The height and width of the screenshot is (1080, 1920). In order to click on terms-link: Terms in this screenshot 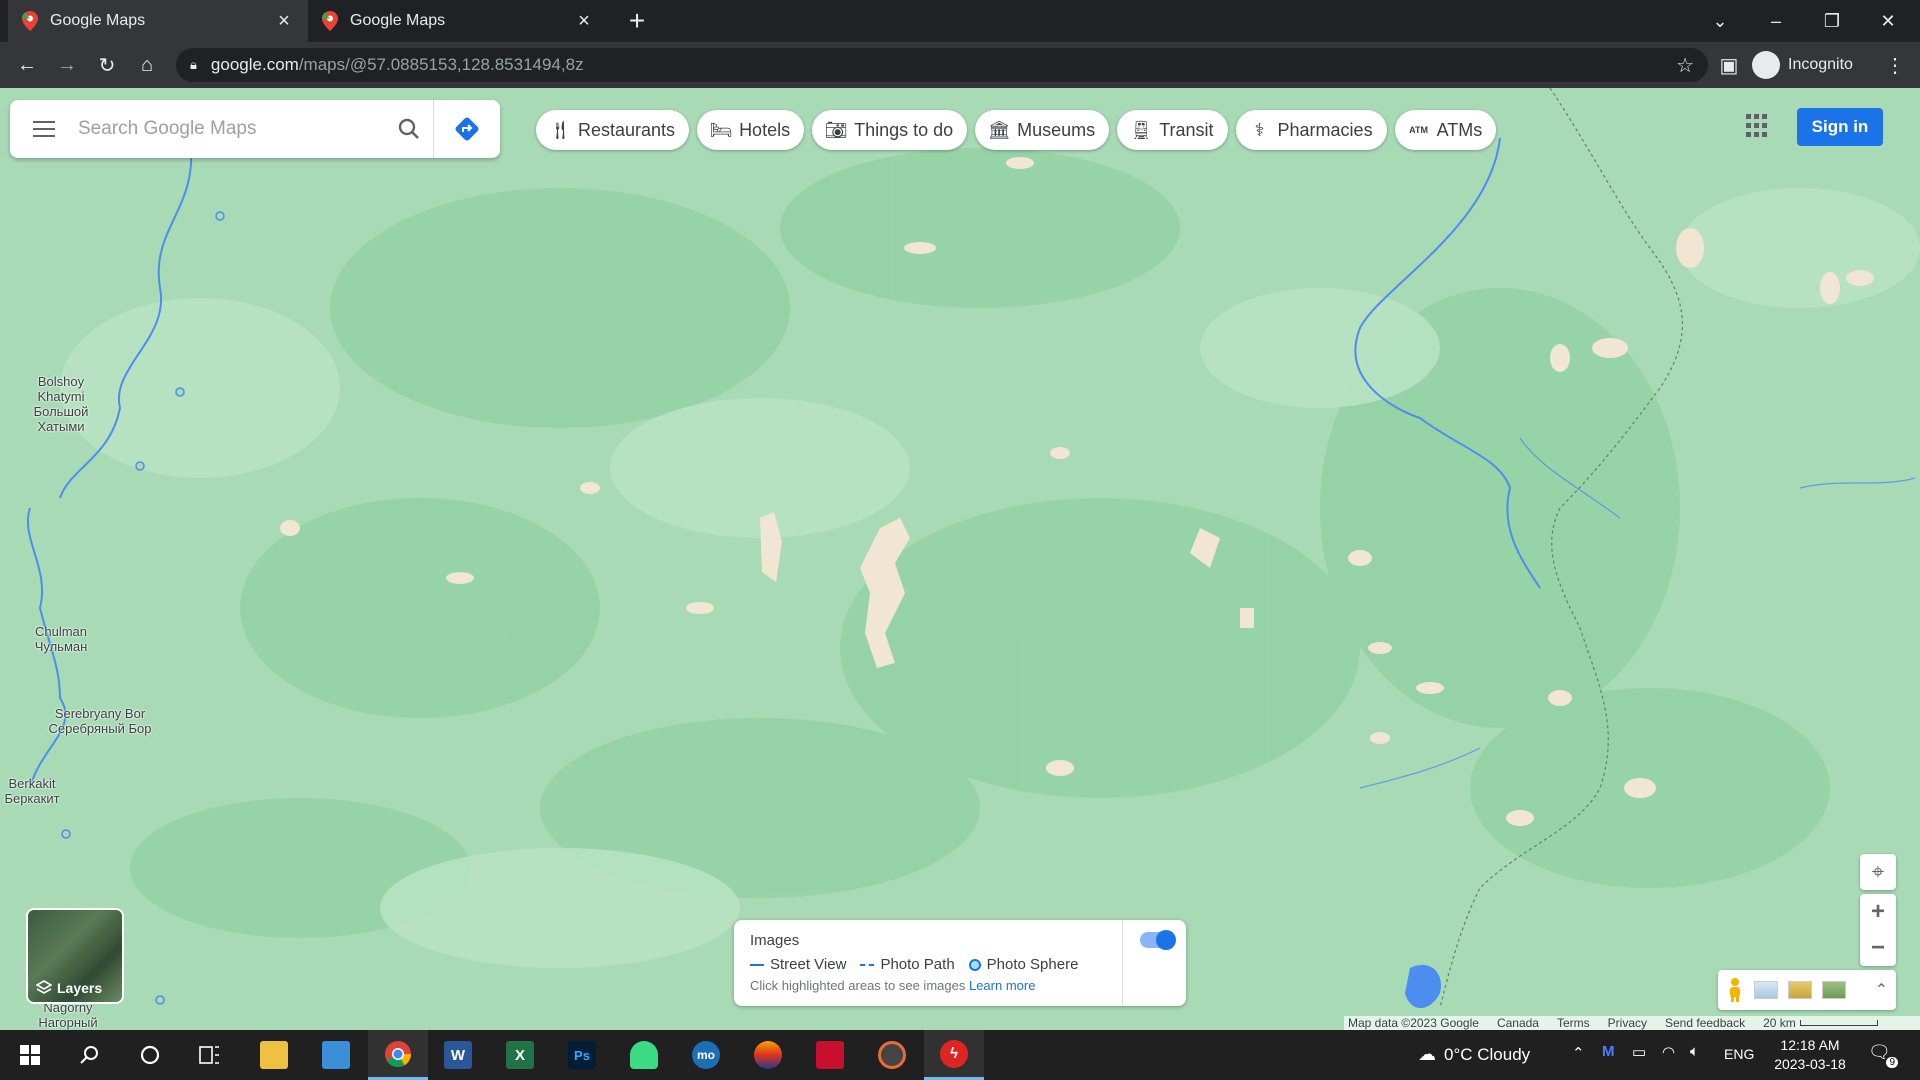, I will do `click(1573, 1023)`.